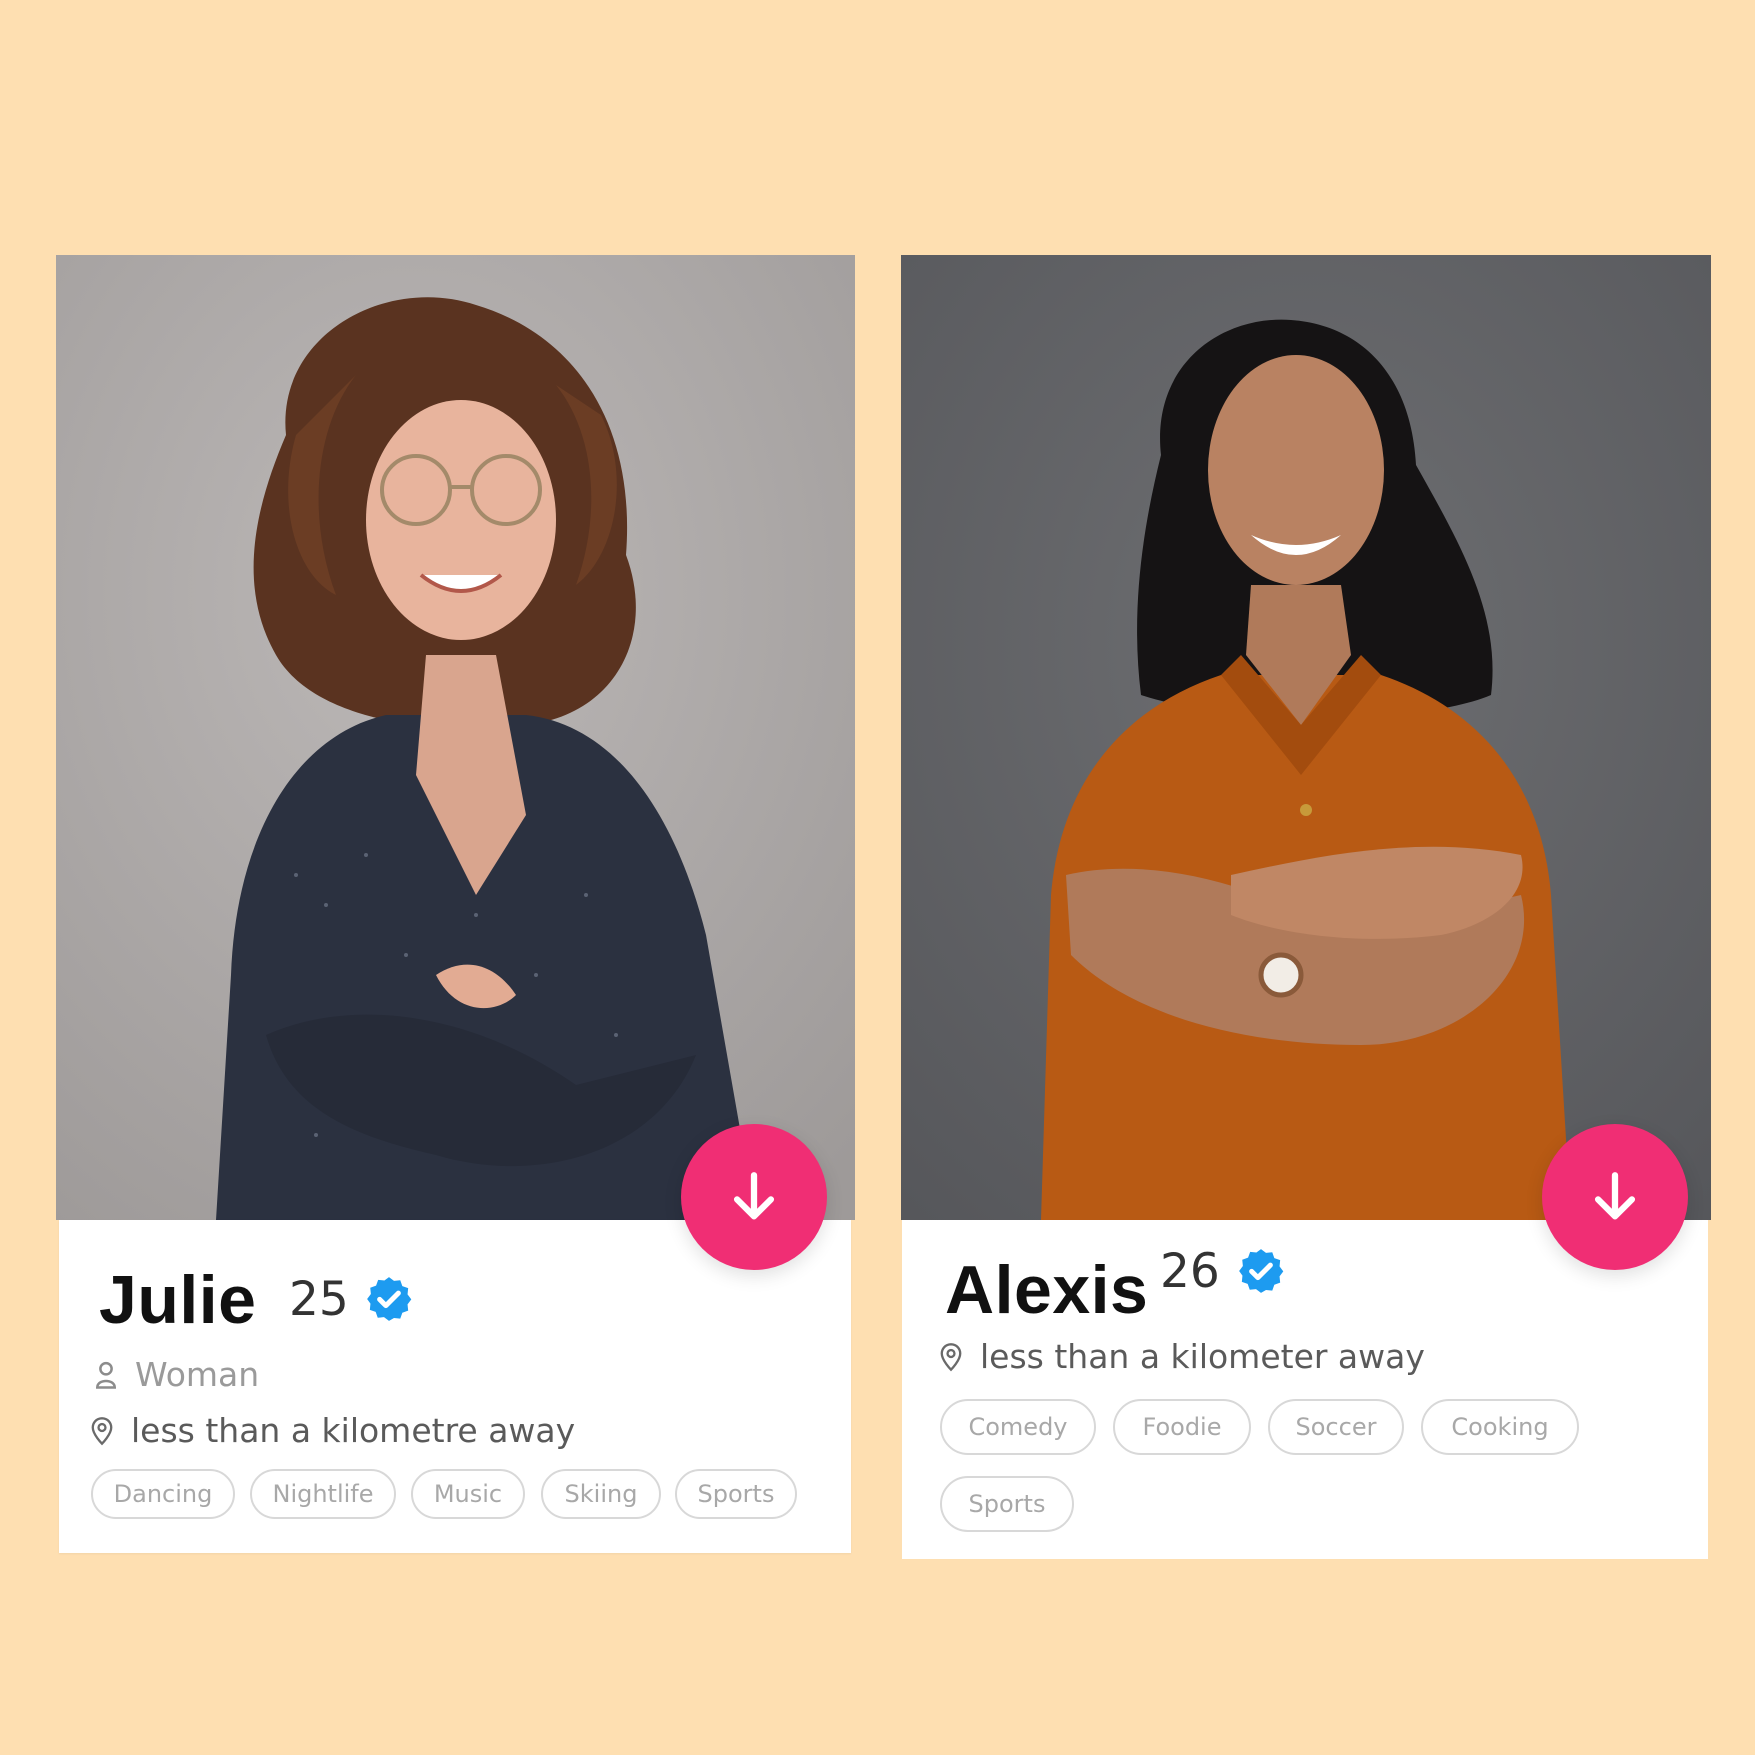 The height and width of the screenshot is (1755, 1755). I want to click on profile-age: 26, so click(1190, 1271).